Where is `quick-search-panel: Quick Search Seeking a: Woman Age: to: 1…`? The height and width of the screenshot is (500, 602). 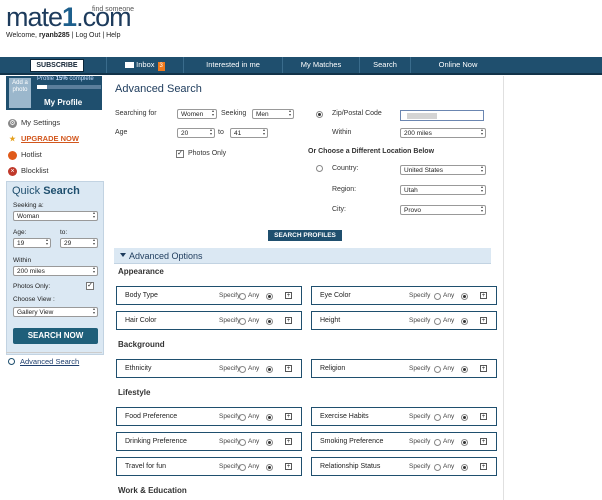
quick-search-panel: Quick Search Seeking a: Woman Age: to: 1… is located at coordinates (55, 268).